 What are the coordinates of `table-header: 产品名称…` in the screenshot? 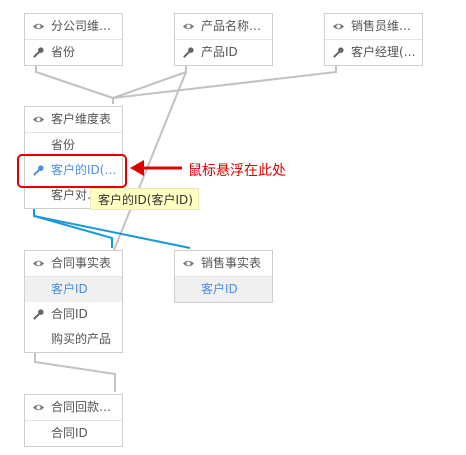 It's located at (223, 27).